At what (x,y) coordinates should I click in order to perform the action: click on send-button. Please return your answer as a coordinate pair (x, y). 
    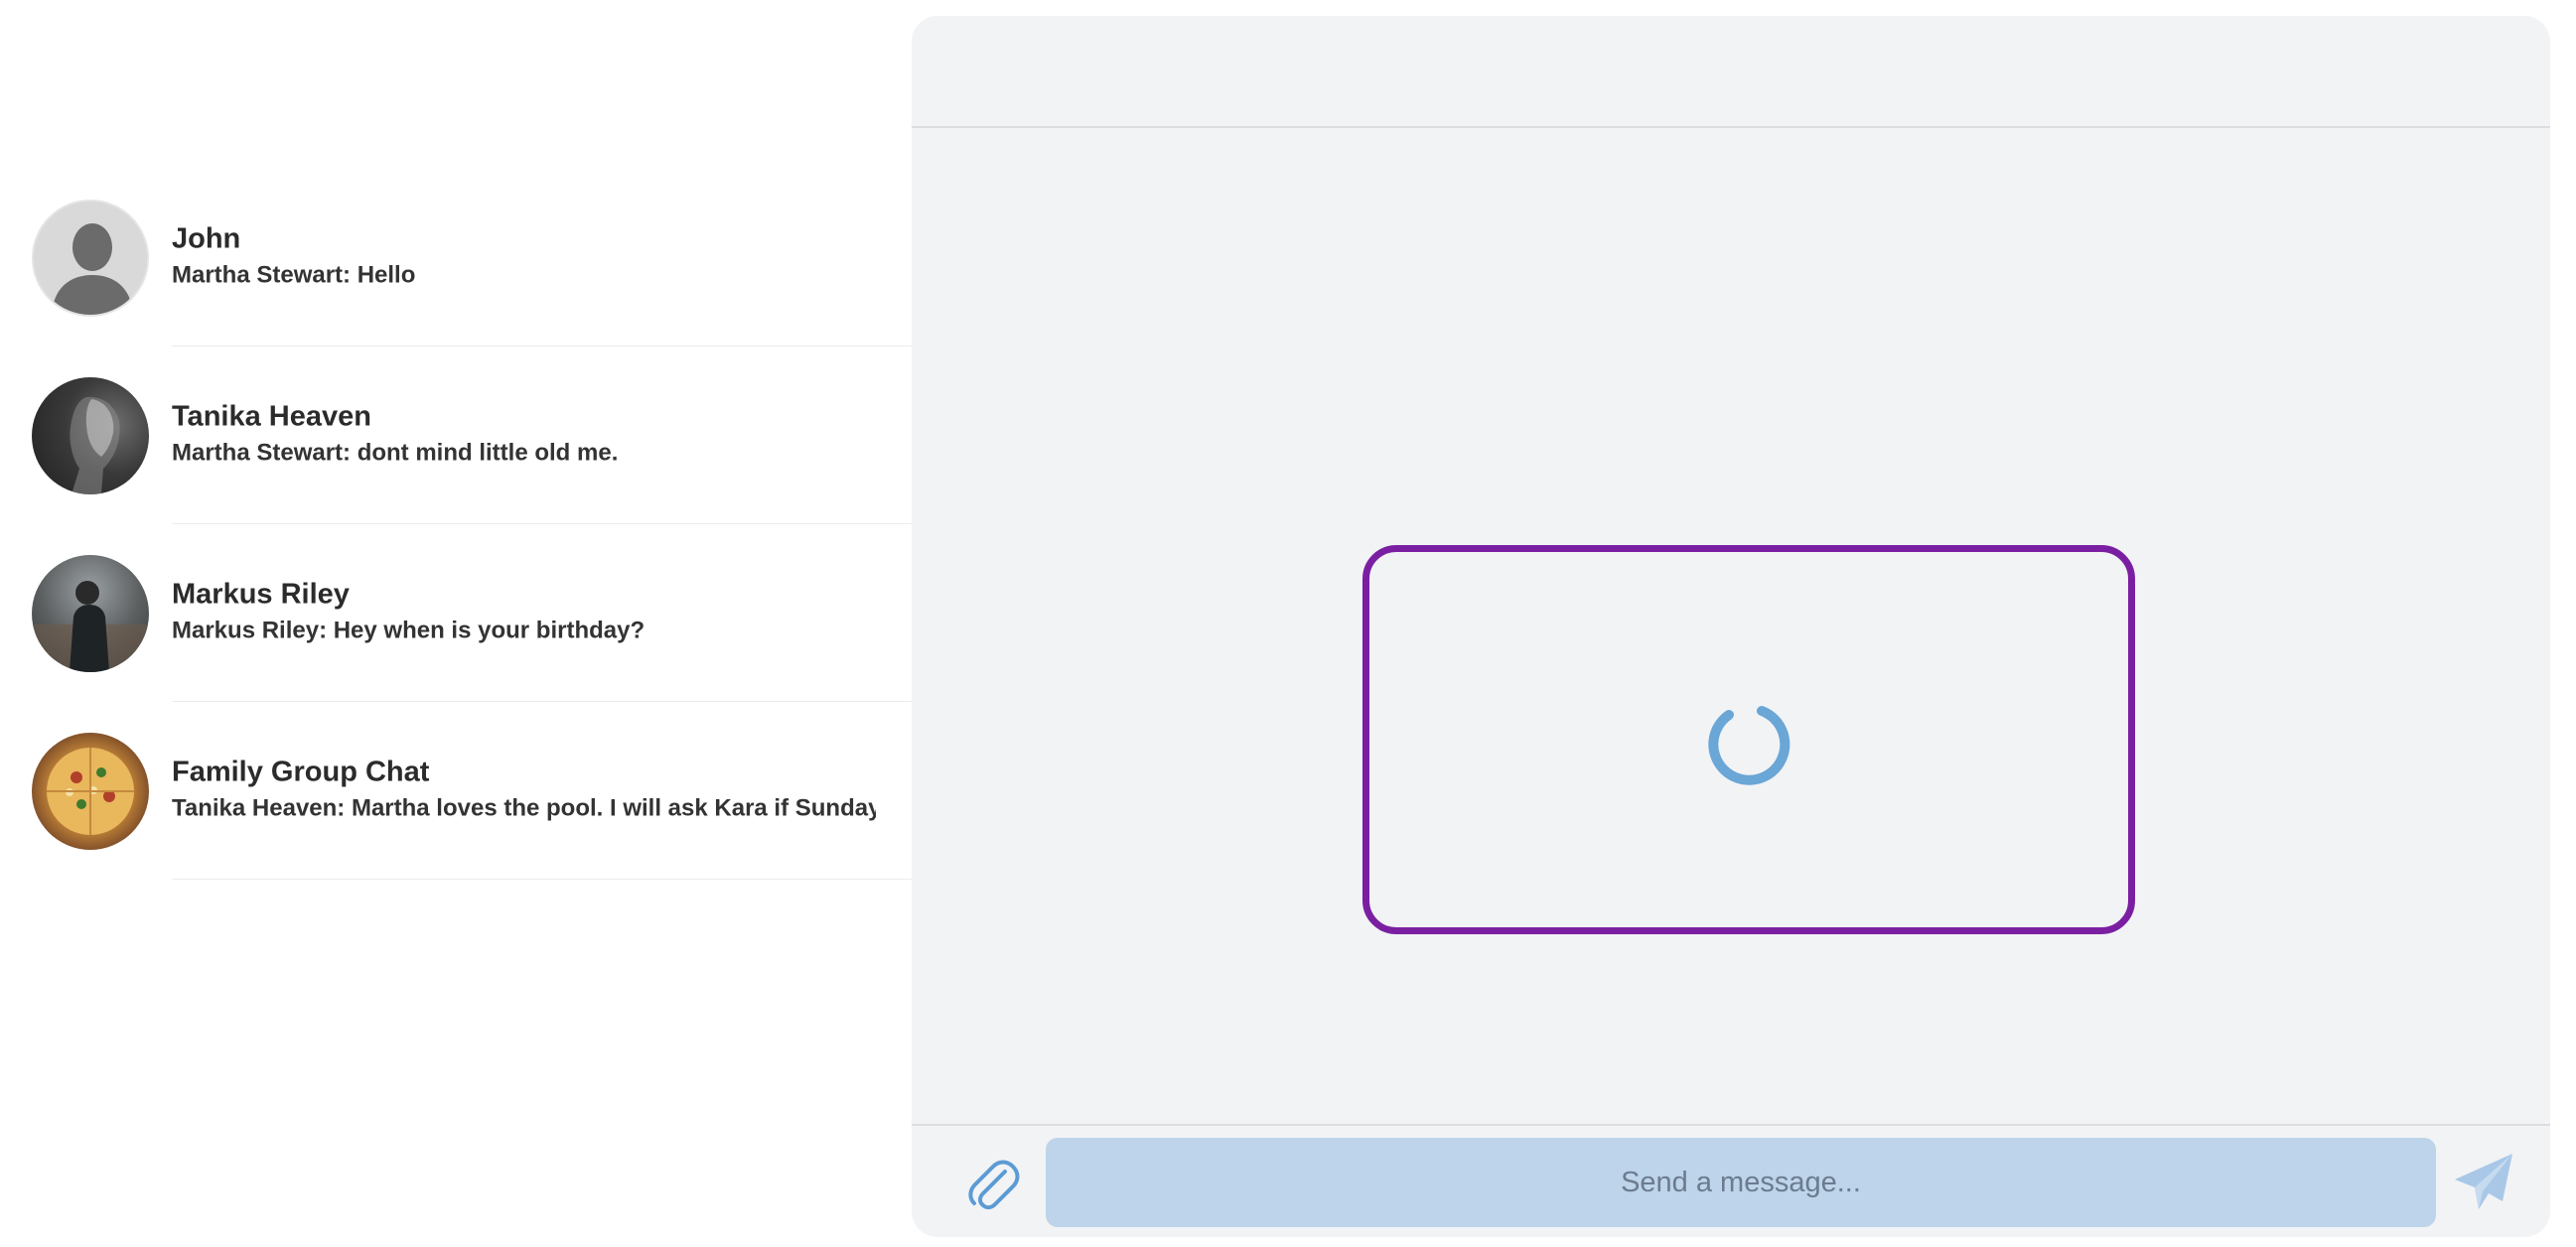
    Looking at the image, I should click on (2484, 1181).